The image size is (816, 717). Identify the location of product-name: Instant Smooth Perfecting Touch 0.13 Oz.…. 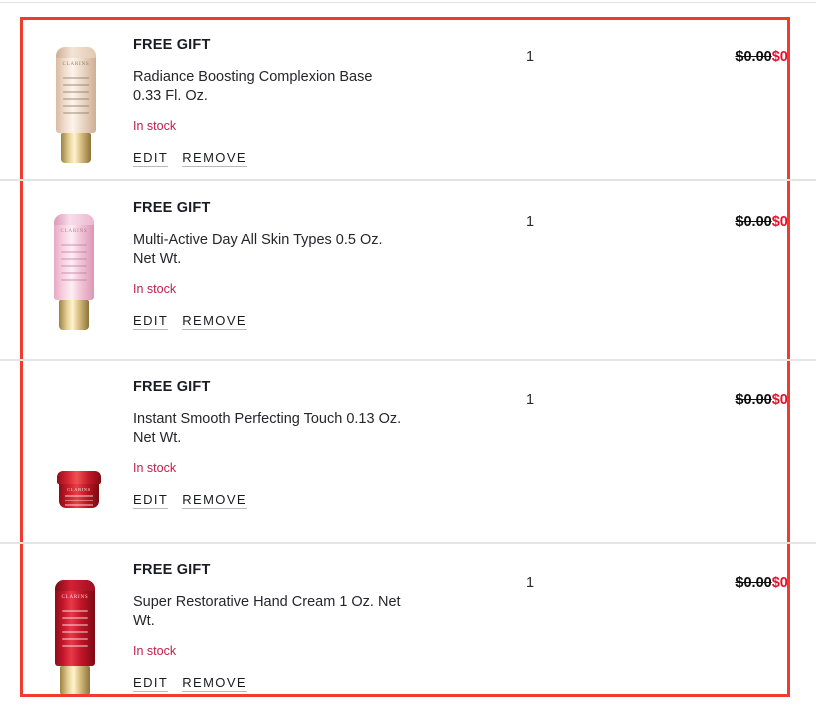
(267, 428).